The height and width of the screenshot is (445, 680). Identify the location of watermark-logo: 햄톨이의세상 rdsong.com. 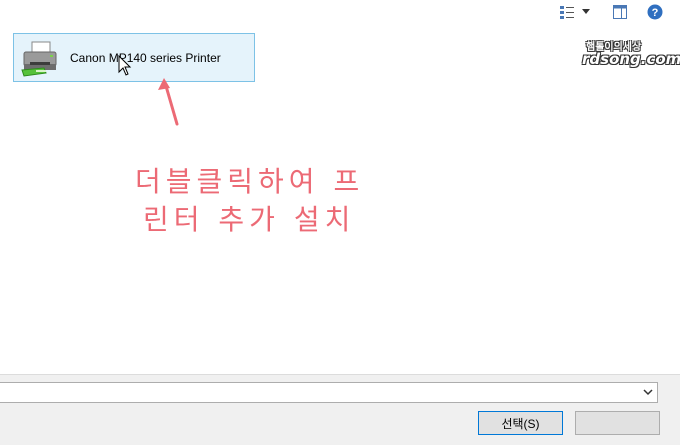
(626, 54).